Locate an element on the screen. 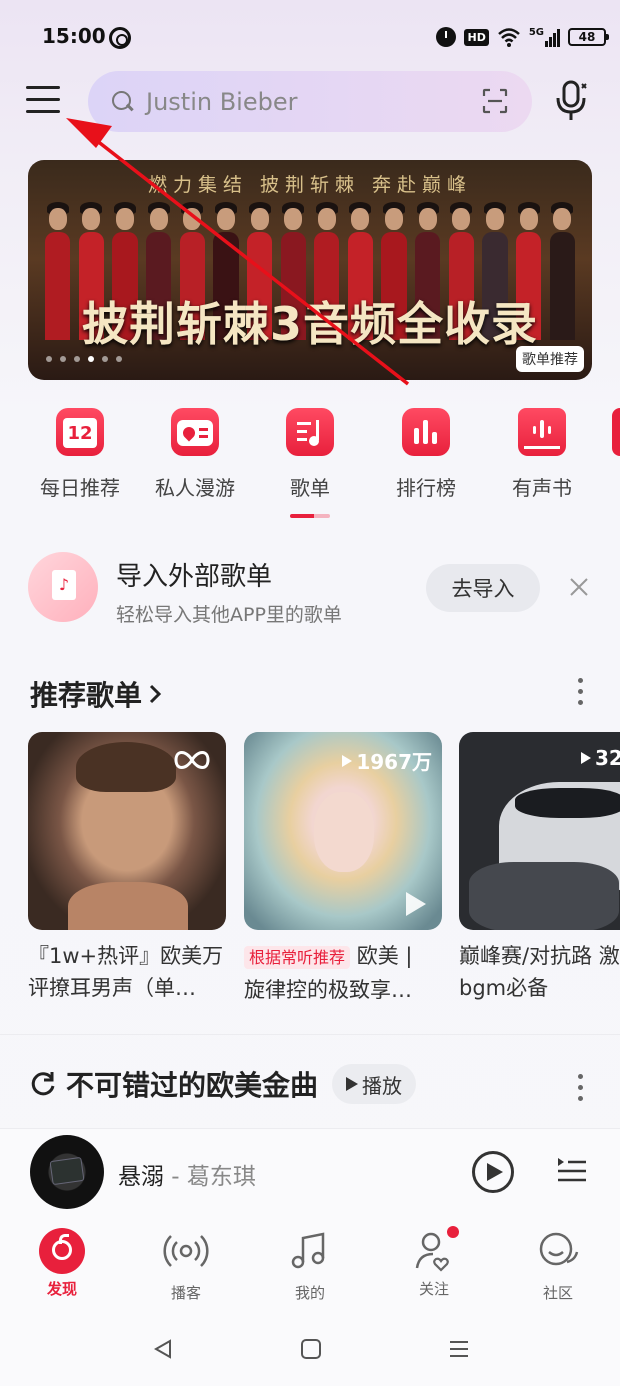  netease-status-icon is located at coordinates (120, 38).